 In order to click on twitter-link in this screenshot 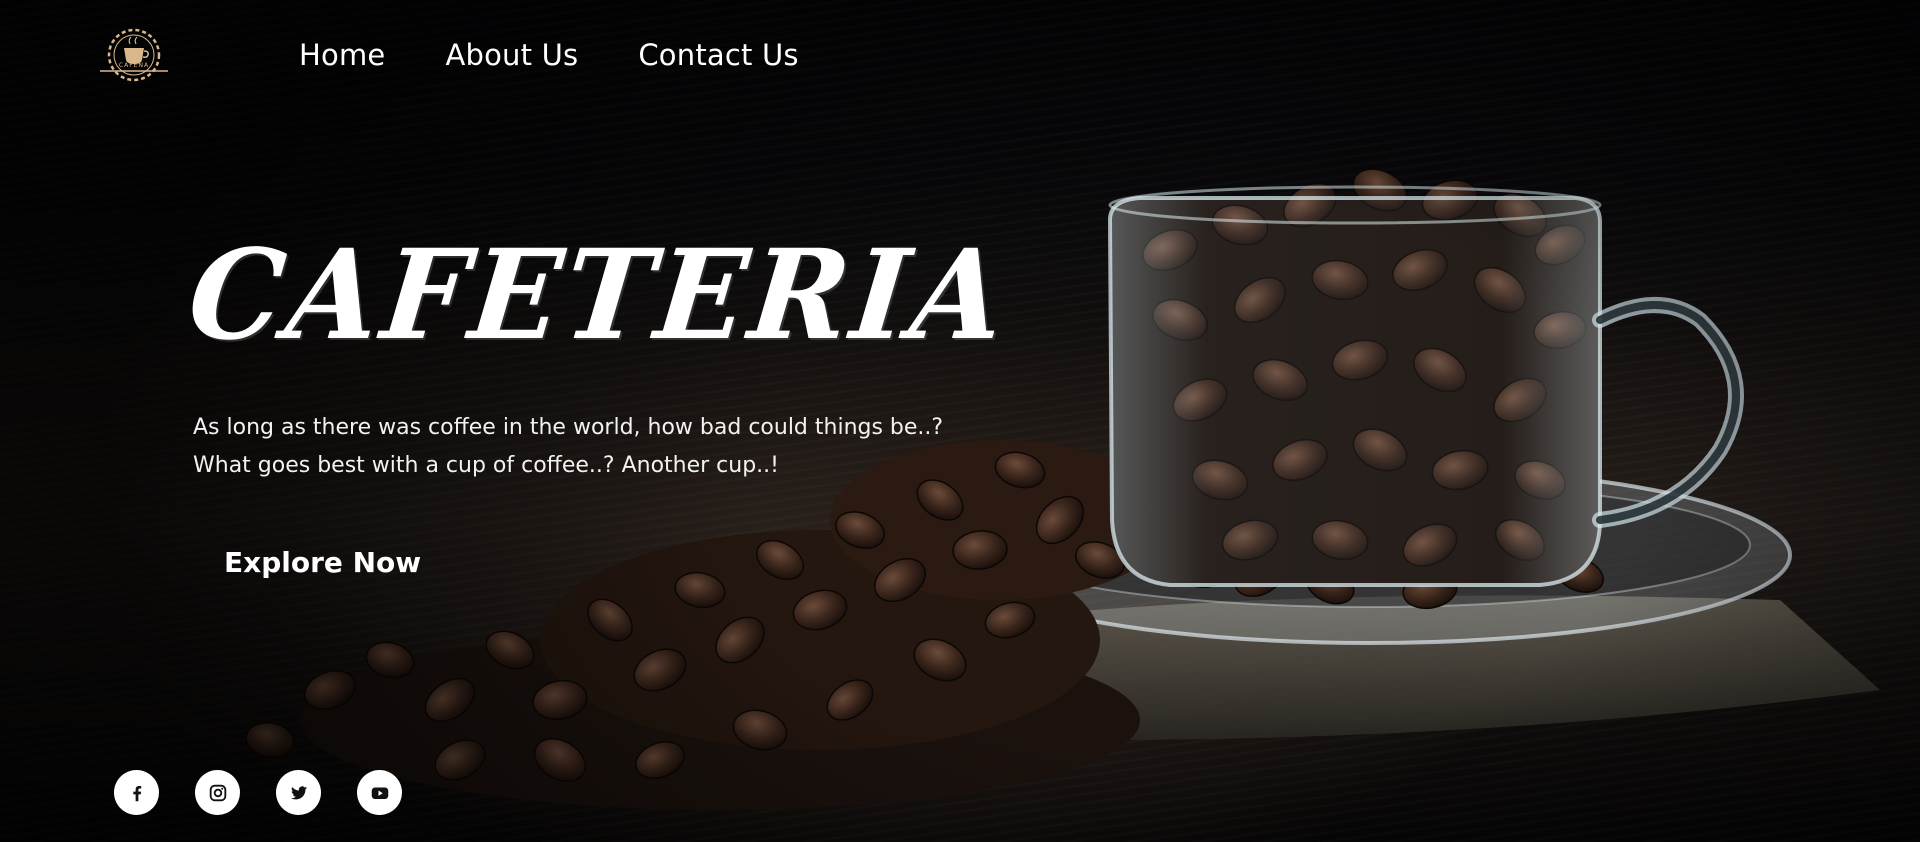, I will do `click(298, 792)`.